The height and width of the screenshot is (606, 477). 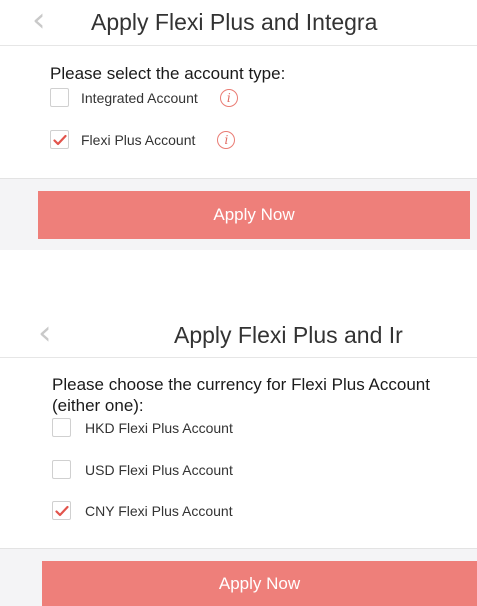 I want to click on option-usd-flexi-plus: USD Flexi Plus Account, so click(x=142, y=469).